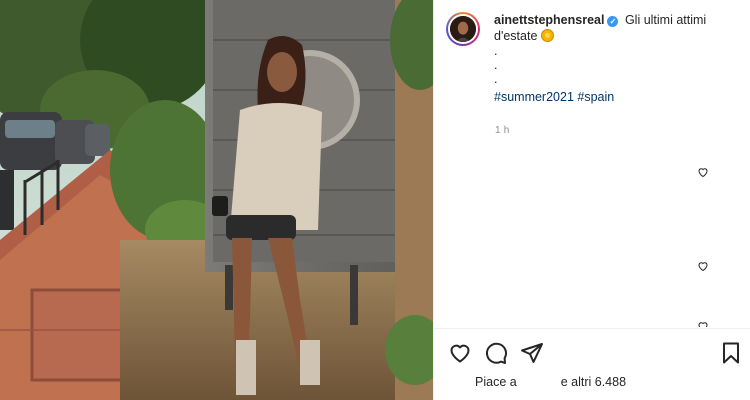  Describe the element at coordinates (496, 382) in the screenshot. I see `likes-prefix: Piace a` at that location.